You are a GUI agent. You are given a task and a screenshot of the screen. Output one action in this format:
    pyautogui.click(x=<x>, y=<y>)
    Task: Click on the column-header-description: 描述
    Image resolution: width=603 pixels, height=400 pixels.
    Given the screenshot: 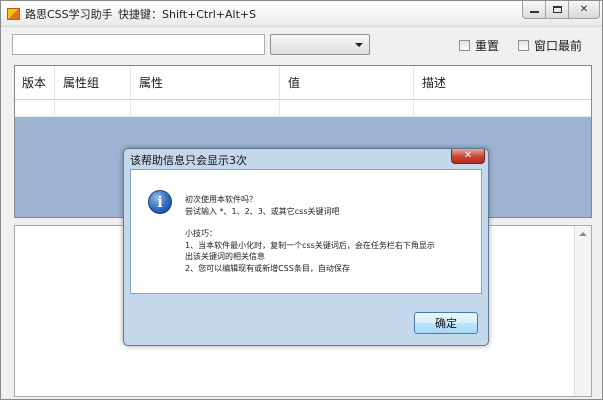 What is the action you would take?
    pyautogui.click(x=502, y=83)
    